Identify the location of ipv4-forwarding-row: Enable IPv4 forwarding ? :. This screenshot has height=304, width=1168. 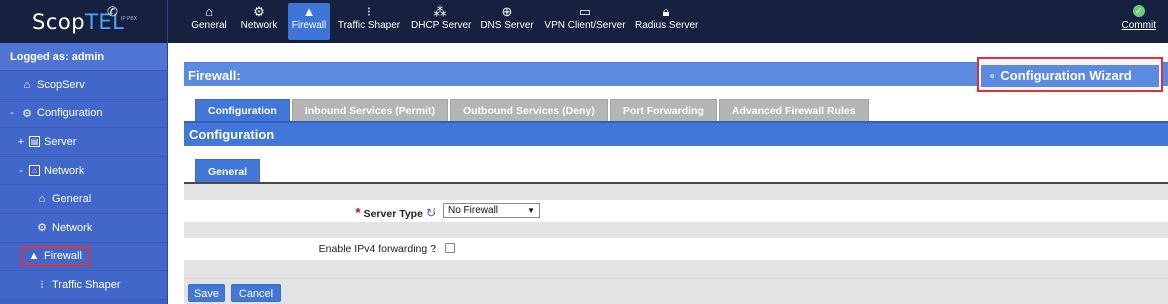
(676, 249).